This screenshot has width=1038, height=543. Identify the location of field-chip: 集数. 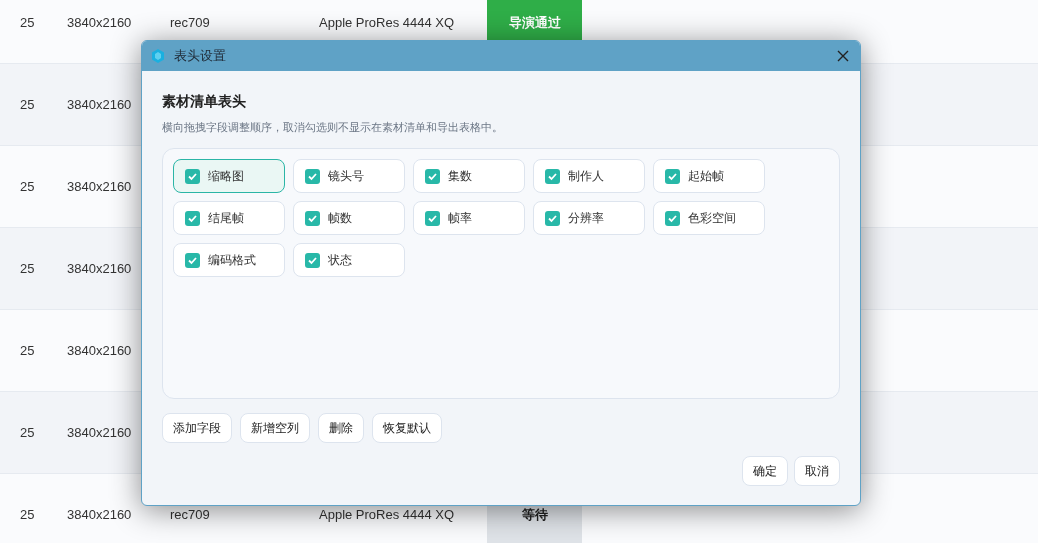
(469, 176).